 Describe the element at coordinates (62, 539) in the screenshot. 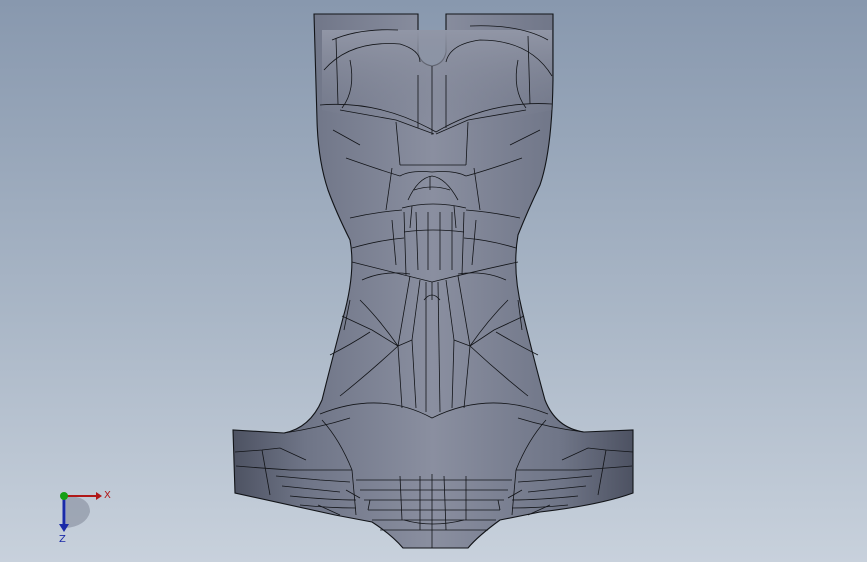

I see `z-axis-label: Z` at that location.